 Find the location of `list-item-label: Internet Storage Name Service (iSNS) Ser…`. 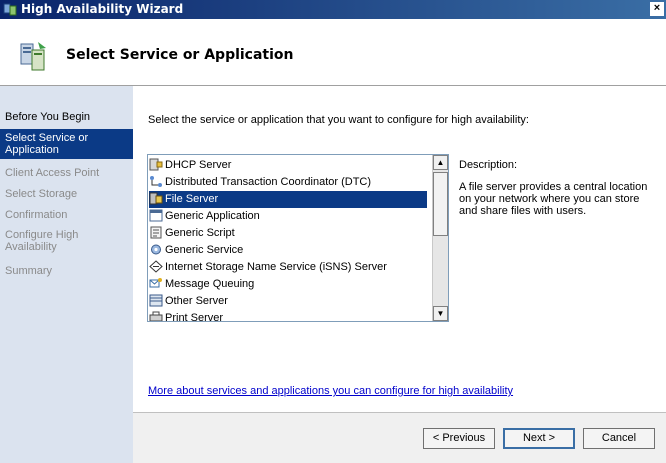

list-item-label: Internet Storage Name Service (iSNS) Ser… is located at coordinates (276, 267).